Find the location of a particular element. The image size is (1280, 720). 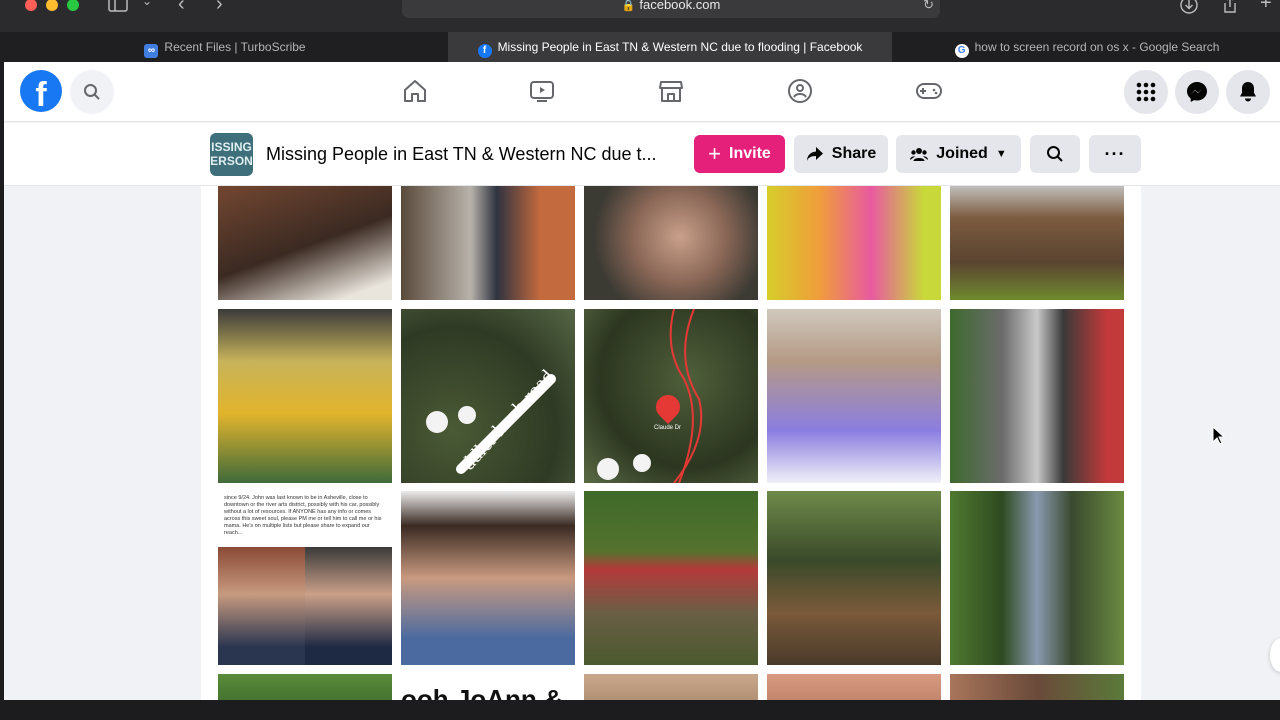

photo-map-pin: Claude Dr is located at coordinates (671, 396).